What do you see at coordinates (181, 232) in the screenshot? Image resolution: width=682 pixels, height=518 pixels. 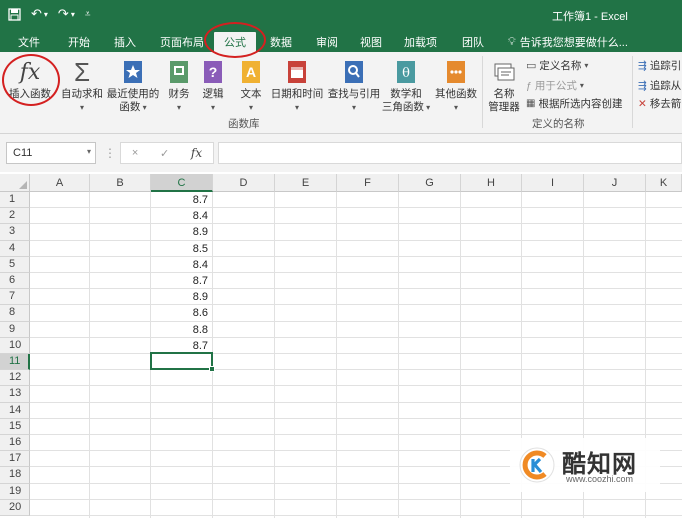 I see `cell-c3: 8.9` at bounding box center [181, 232].